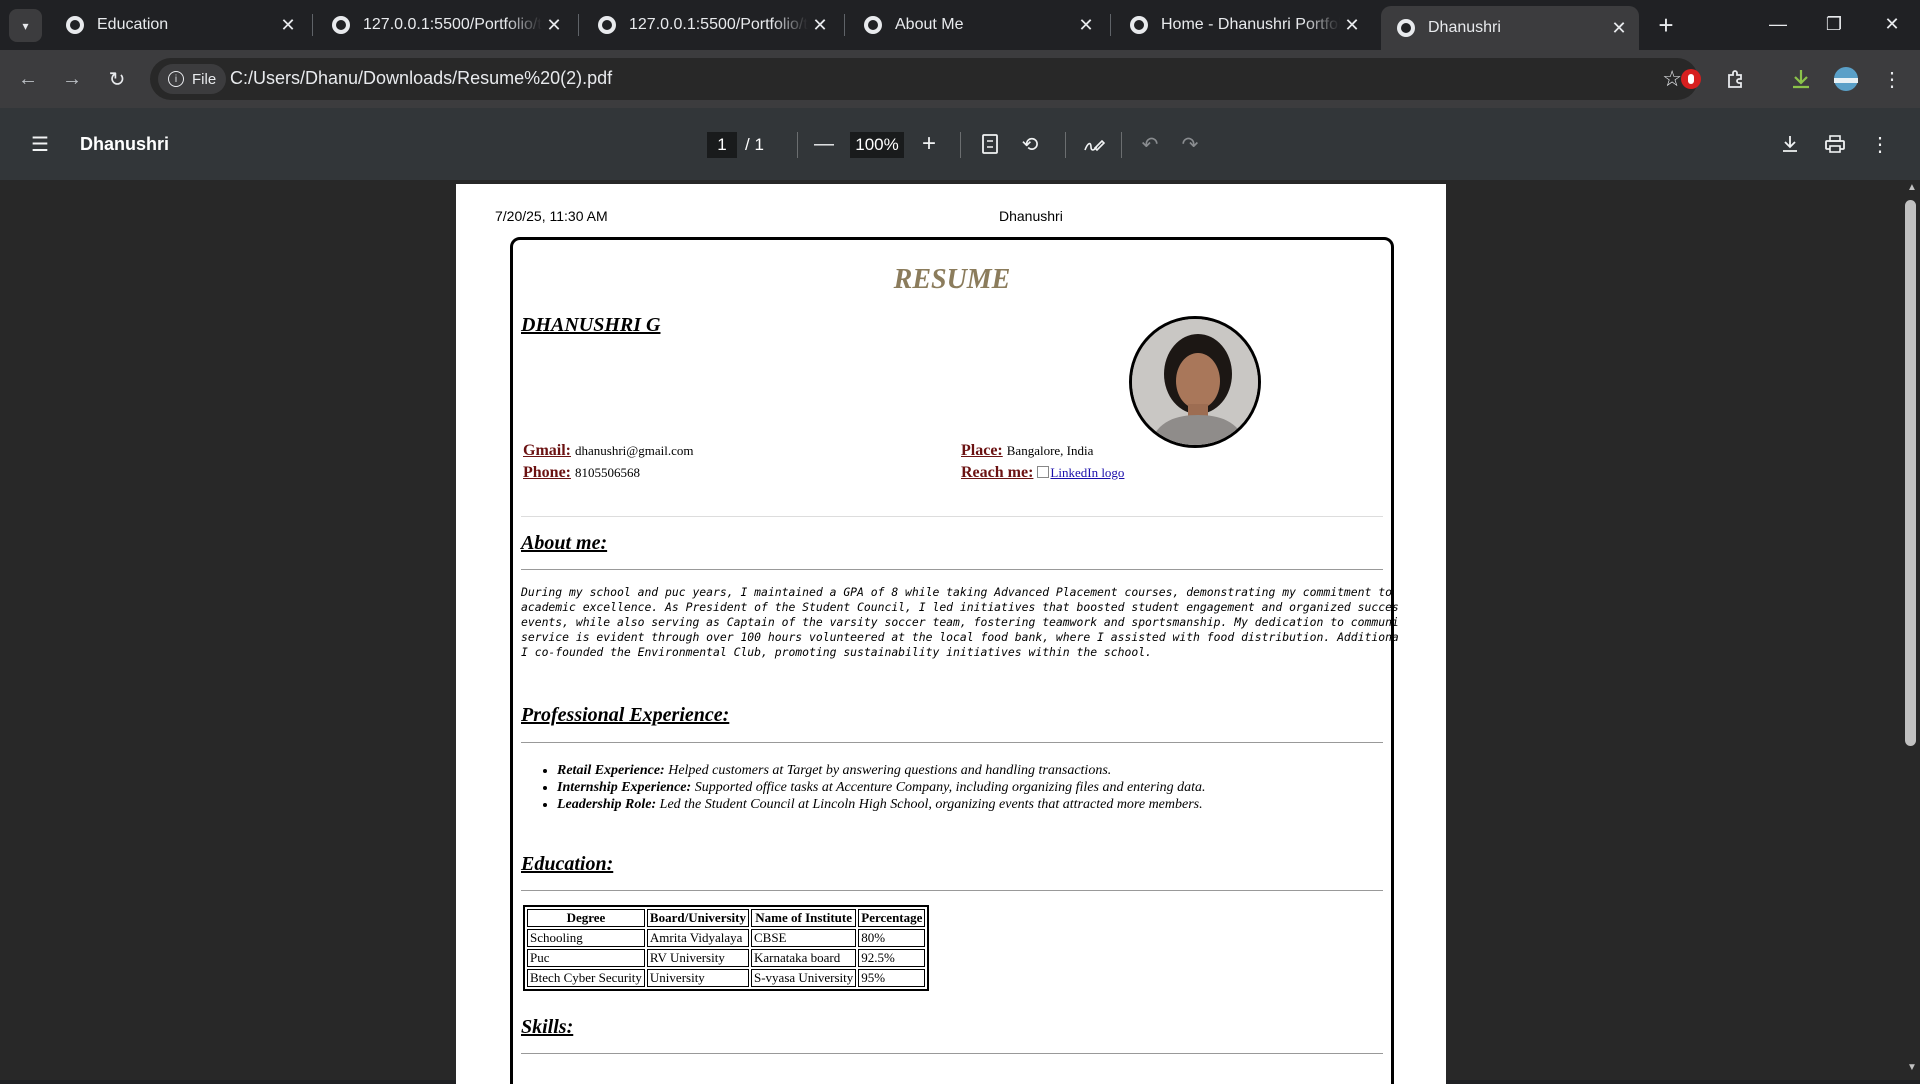  What do you see at coordinates (892, 958) in the screenshot?
I see `table-cell: 92.5%` at bounding box center [892, 958].